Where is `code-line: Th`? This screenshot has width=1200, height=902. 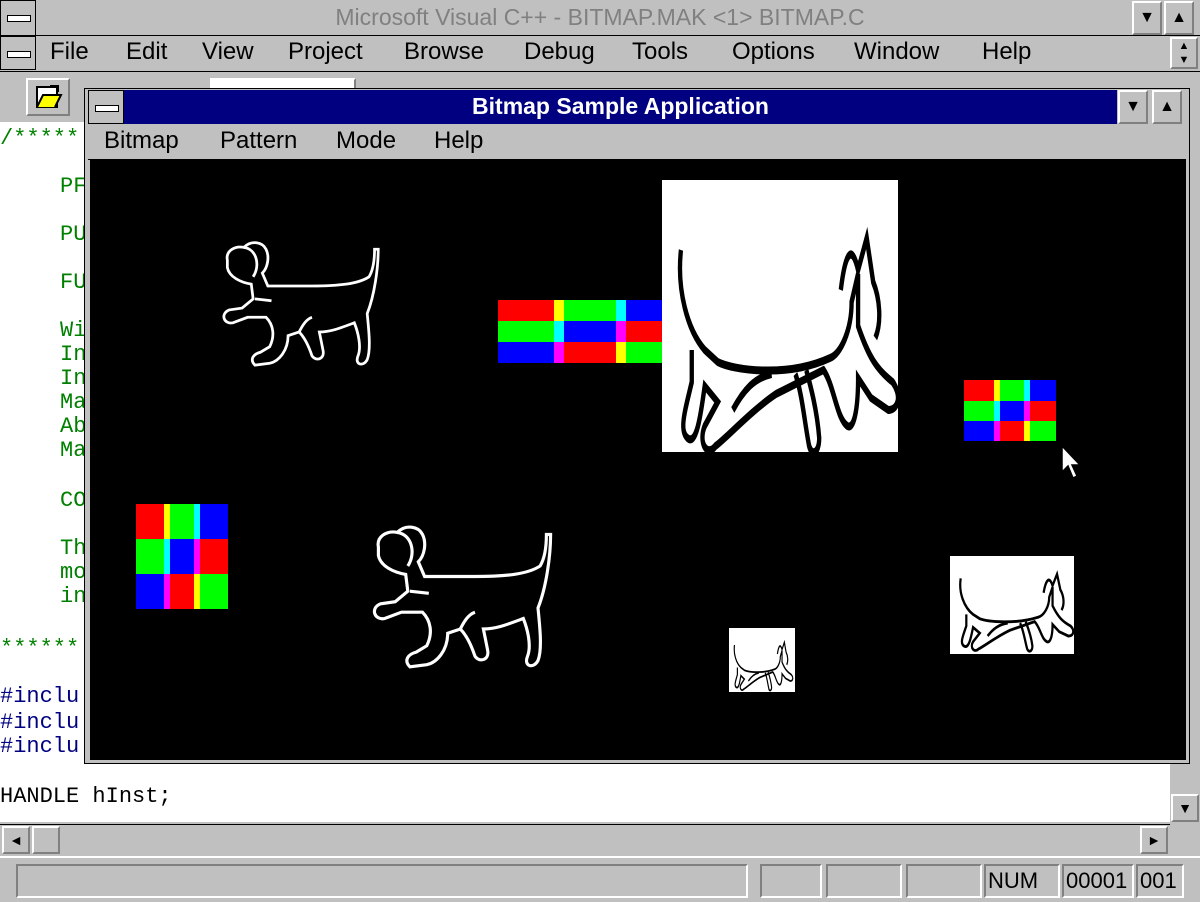
code-line: Th is located at coordinates (73, 548).